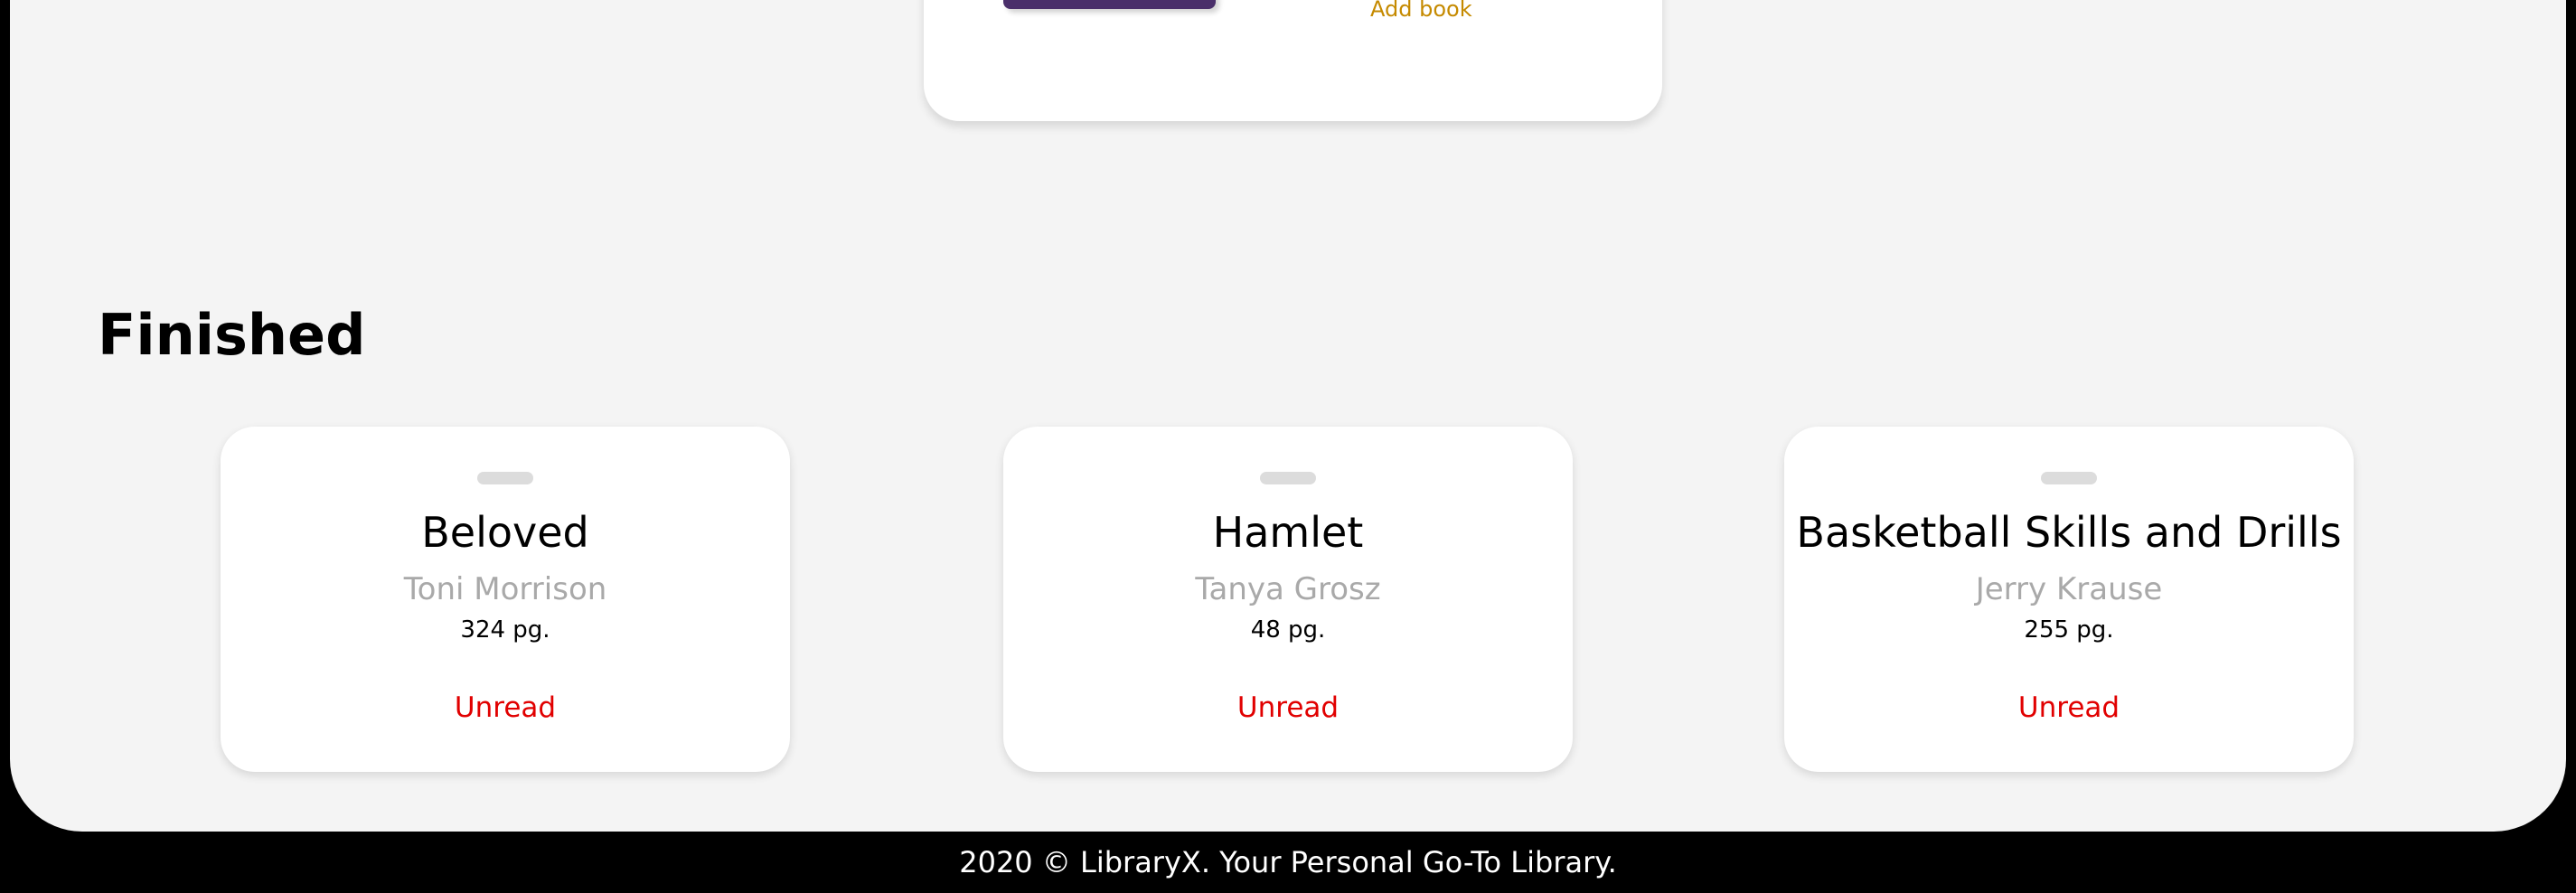 This screenshot has width=2576, height=893. I want to click on book-card: Beloved Toni Morrison 324 pg. Unread, so click(506, 599).